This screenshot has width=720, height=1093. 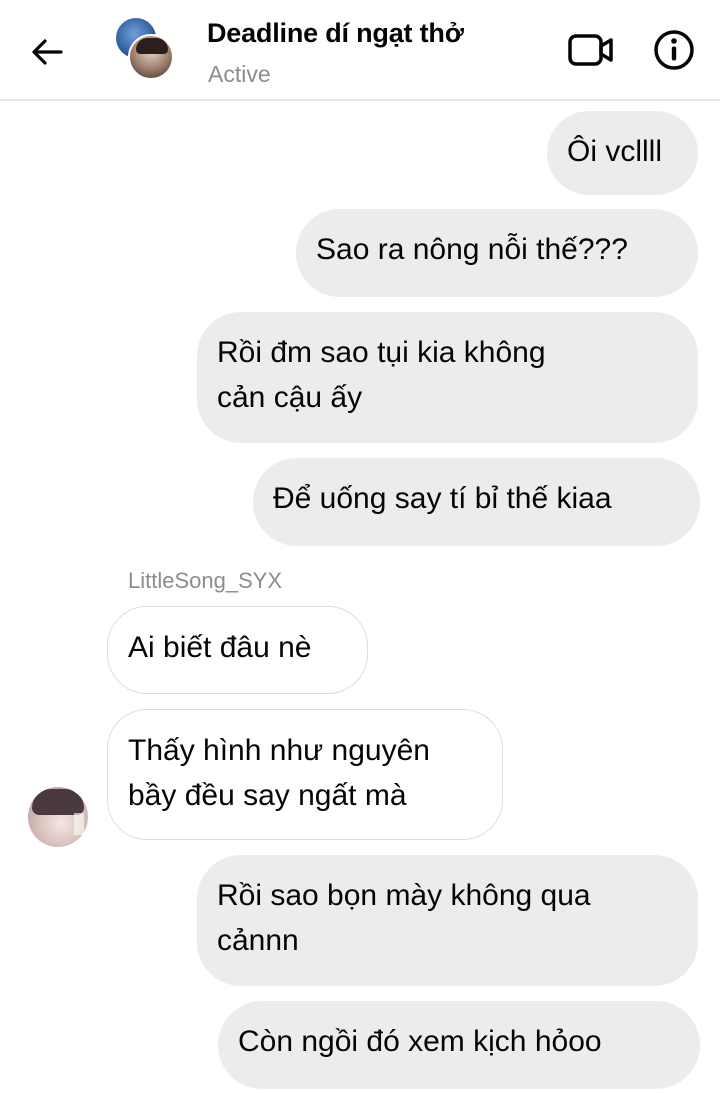 What do you see at coordinates (442, 498) in the screenshot?
I see `message-text: Để uống say tí bỉ thế kiaa` at bounding box center [442, 498].